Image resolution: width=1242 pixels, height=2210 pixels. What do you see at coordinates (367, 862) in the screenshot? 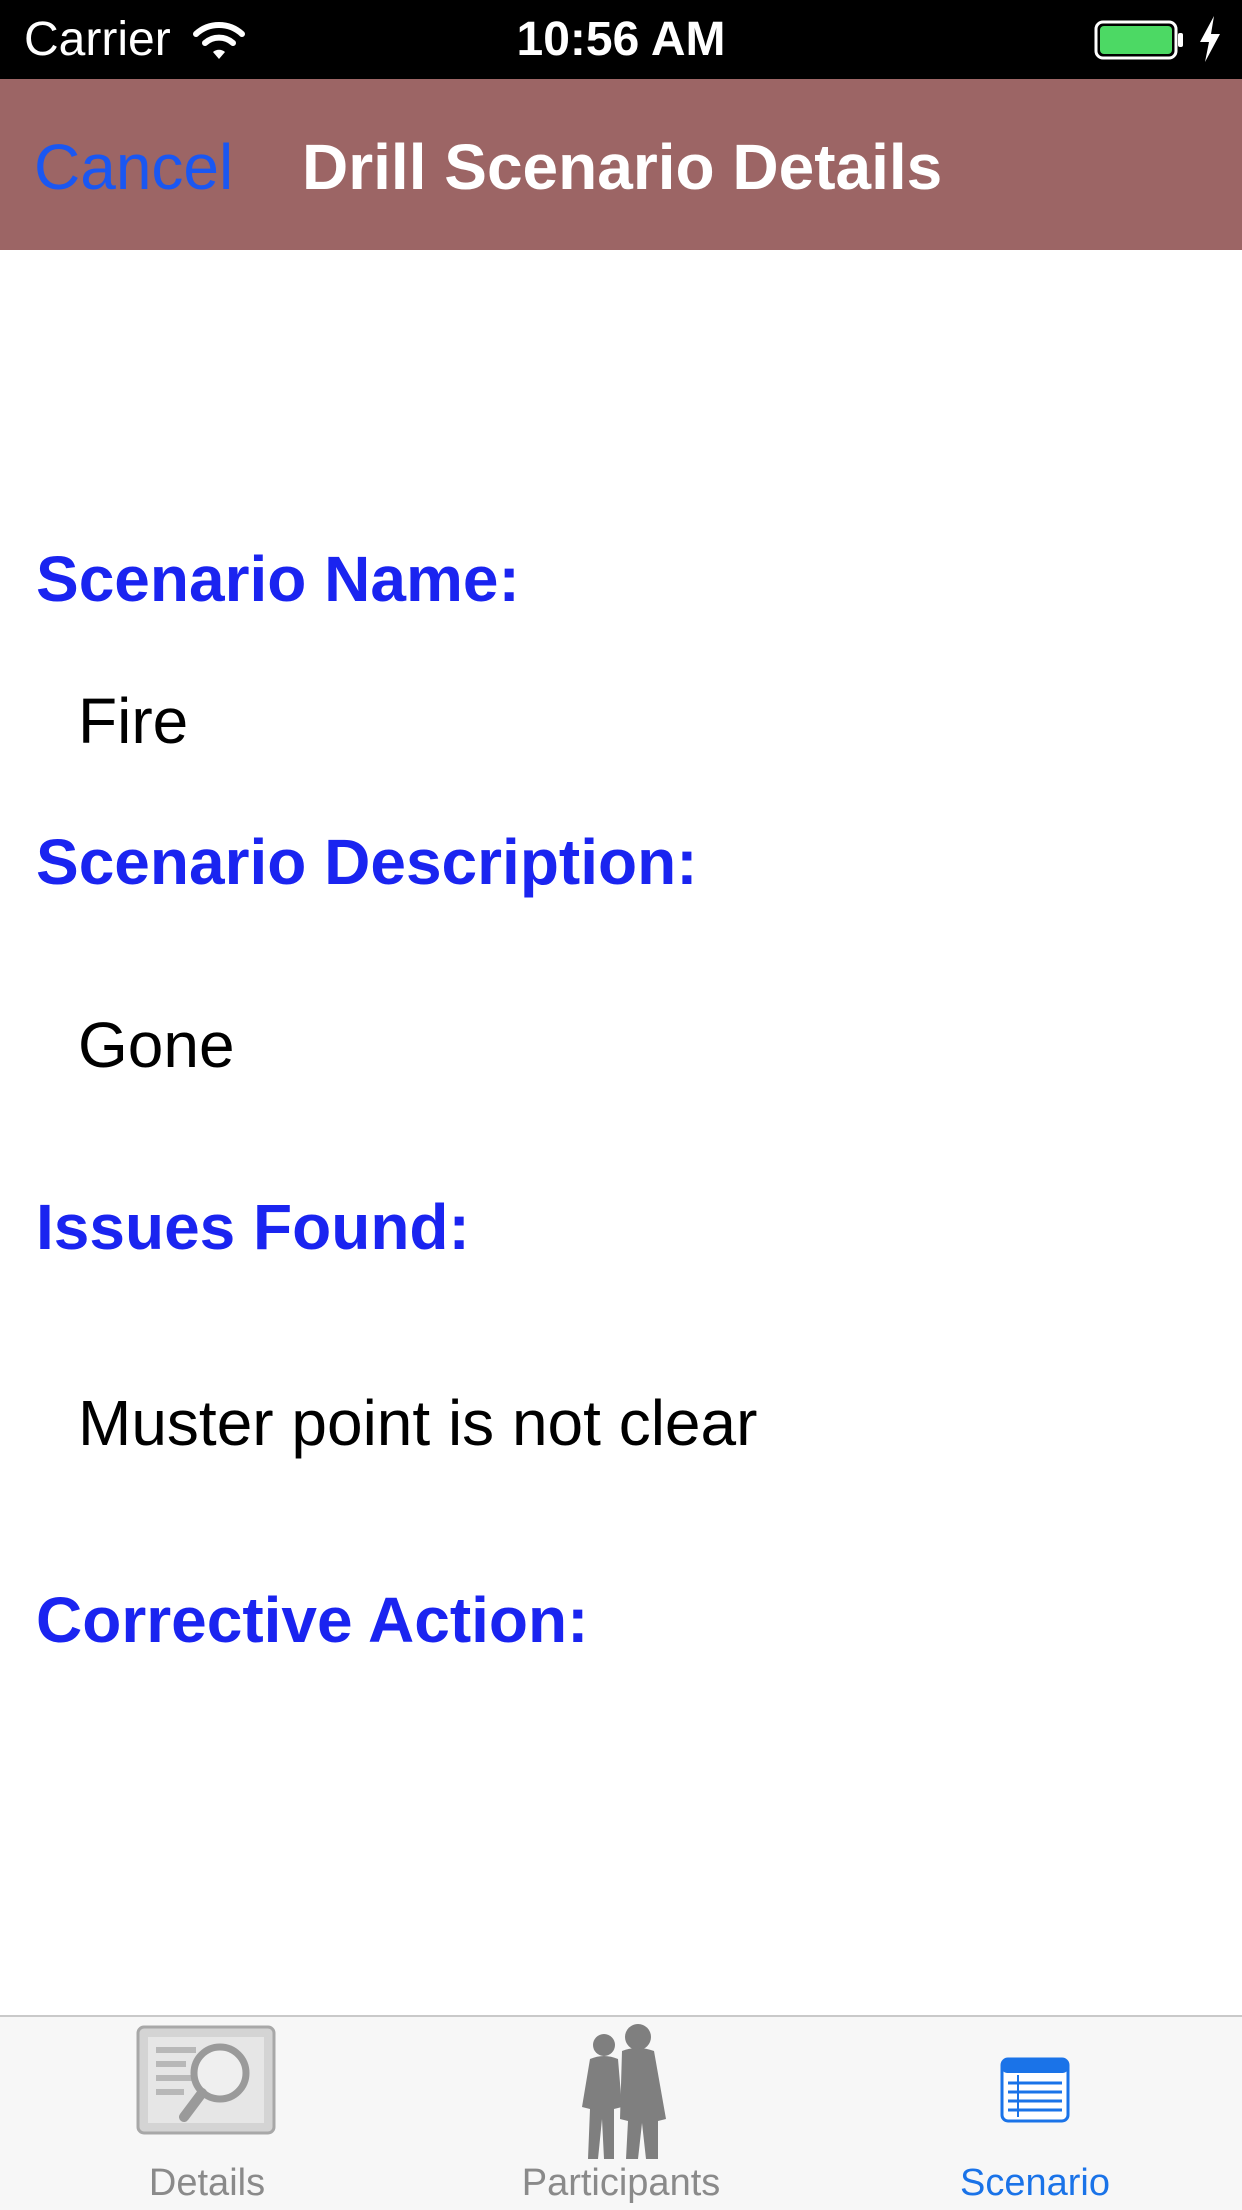
I see `scenario-description-label: Scenario Description:` at bounding box center [367, 862].